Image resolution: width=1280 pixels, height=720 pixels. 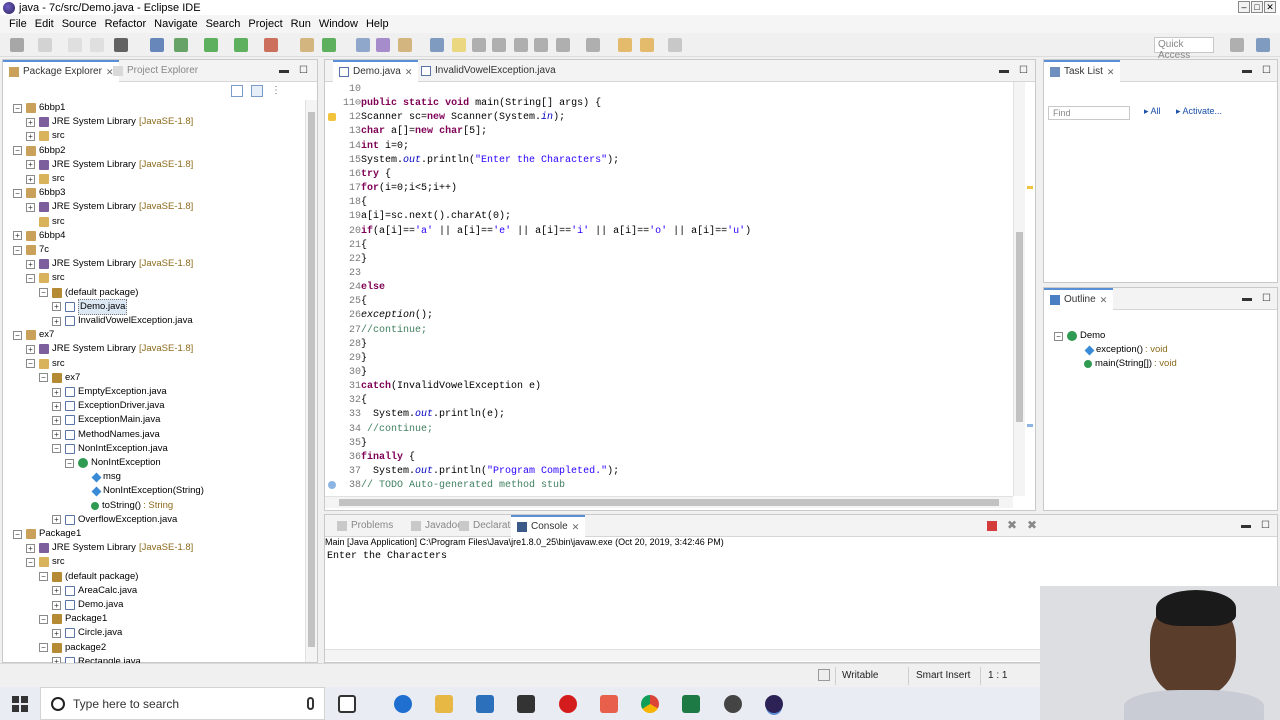 I want to click on tab-problems: Problems, so click(x=365, y=526).